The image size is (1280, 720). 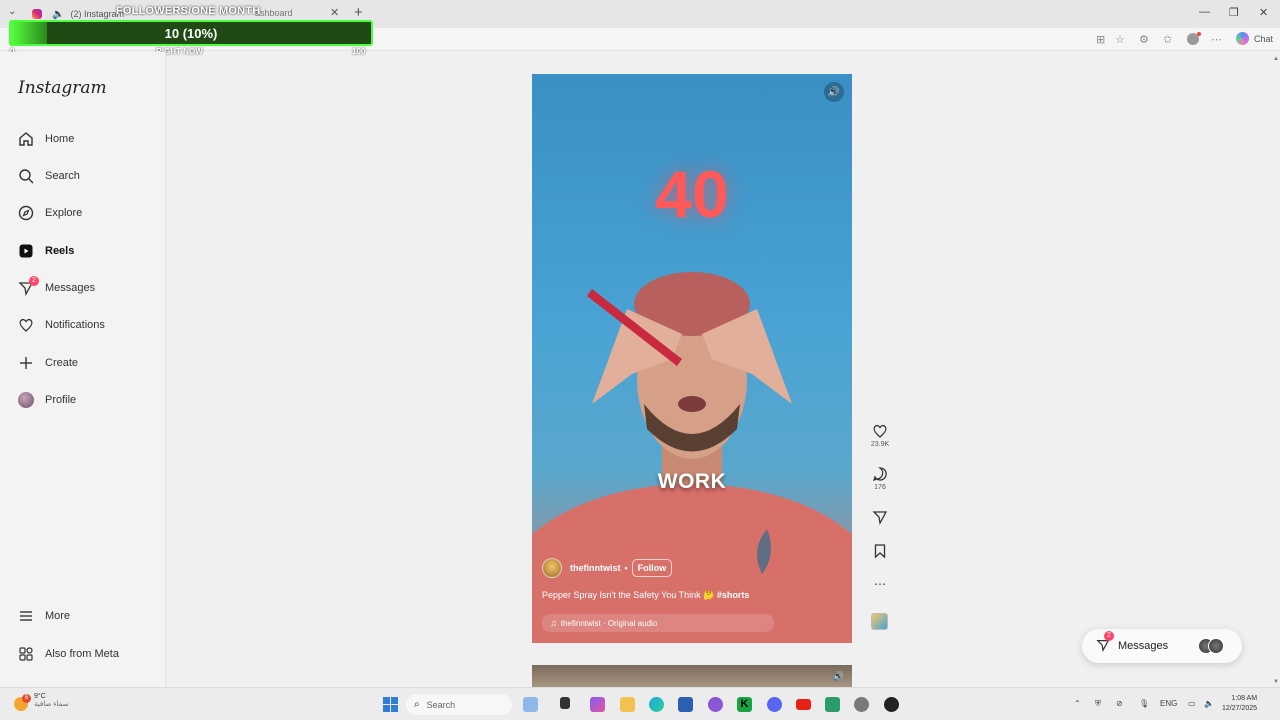 What do you see at coordinates (1192, 703) in the screenshot?
I see `tray-display-icon: ▭` at bounding box center [1192, 703].